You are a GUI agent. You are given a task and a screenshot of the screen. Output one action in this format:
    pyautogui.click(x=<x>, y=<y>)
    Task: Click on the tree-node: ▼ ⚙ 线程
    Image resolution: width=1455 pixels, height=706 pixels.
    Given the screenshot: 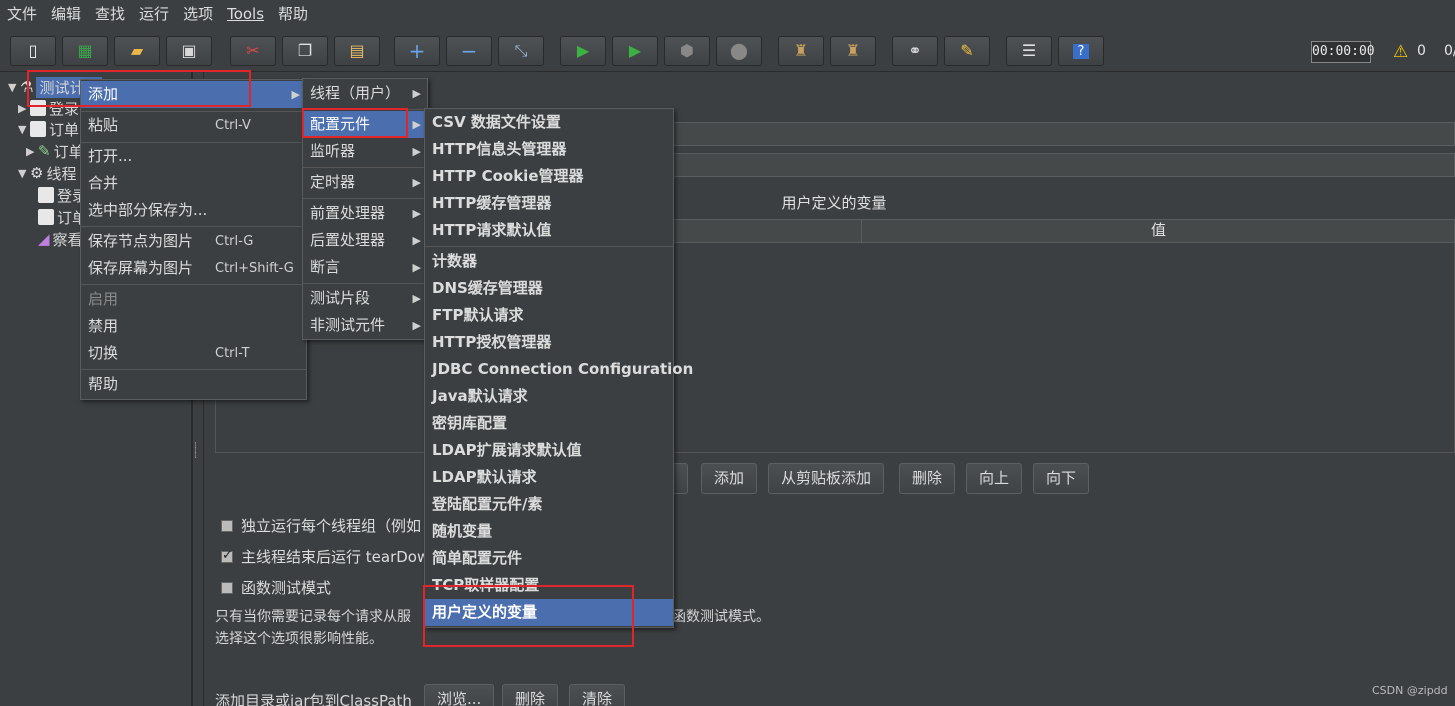 What is the action you would take?
    pyautogui.click(x=47, y=173)
    